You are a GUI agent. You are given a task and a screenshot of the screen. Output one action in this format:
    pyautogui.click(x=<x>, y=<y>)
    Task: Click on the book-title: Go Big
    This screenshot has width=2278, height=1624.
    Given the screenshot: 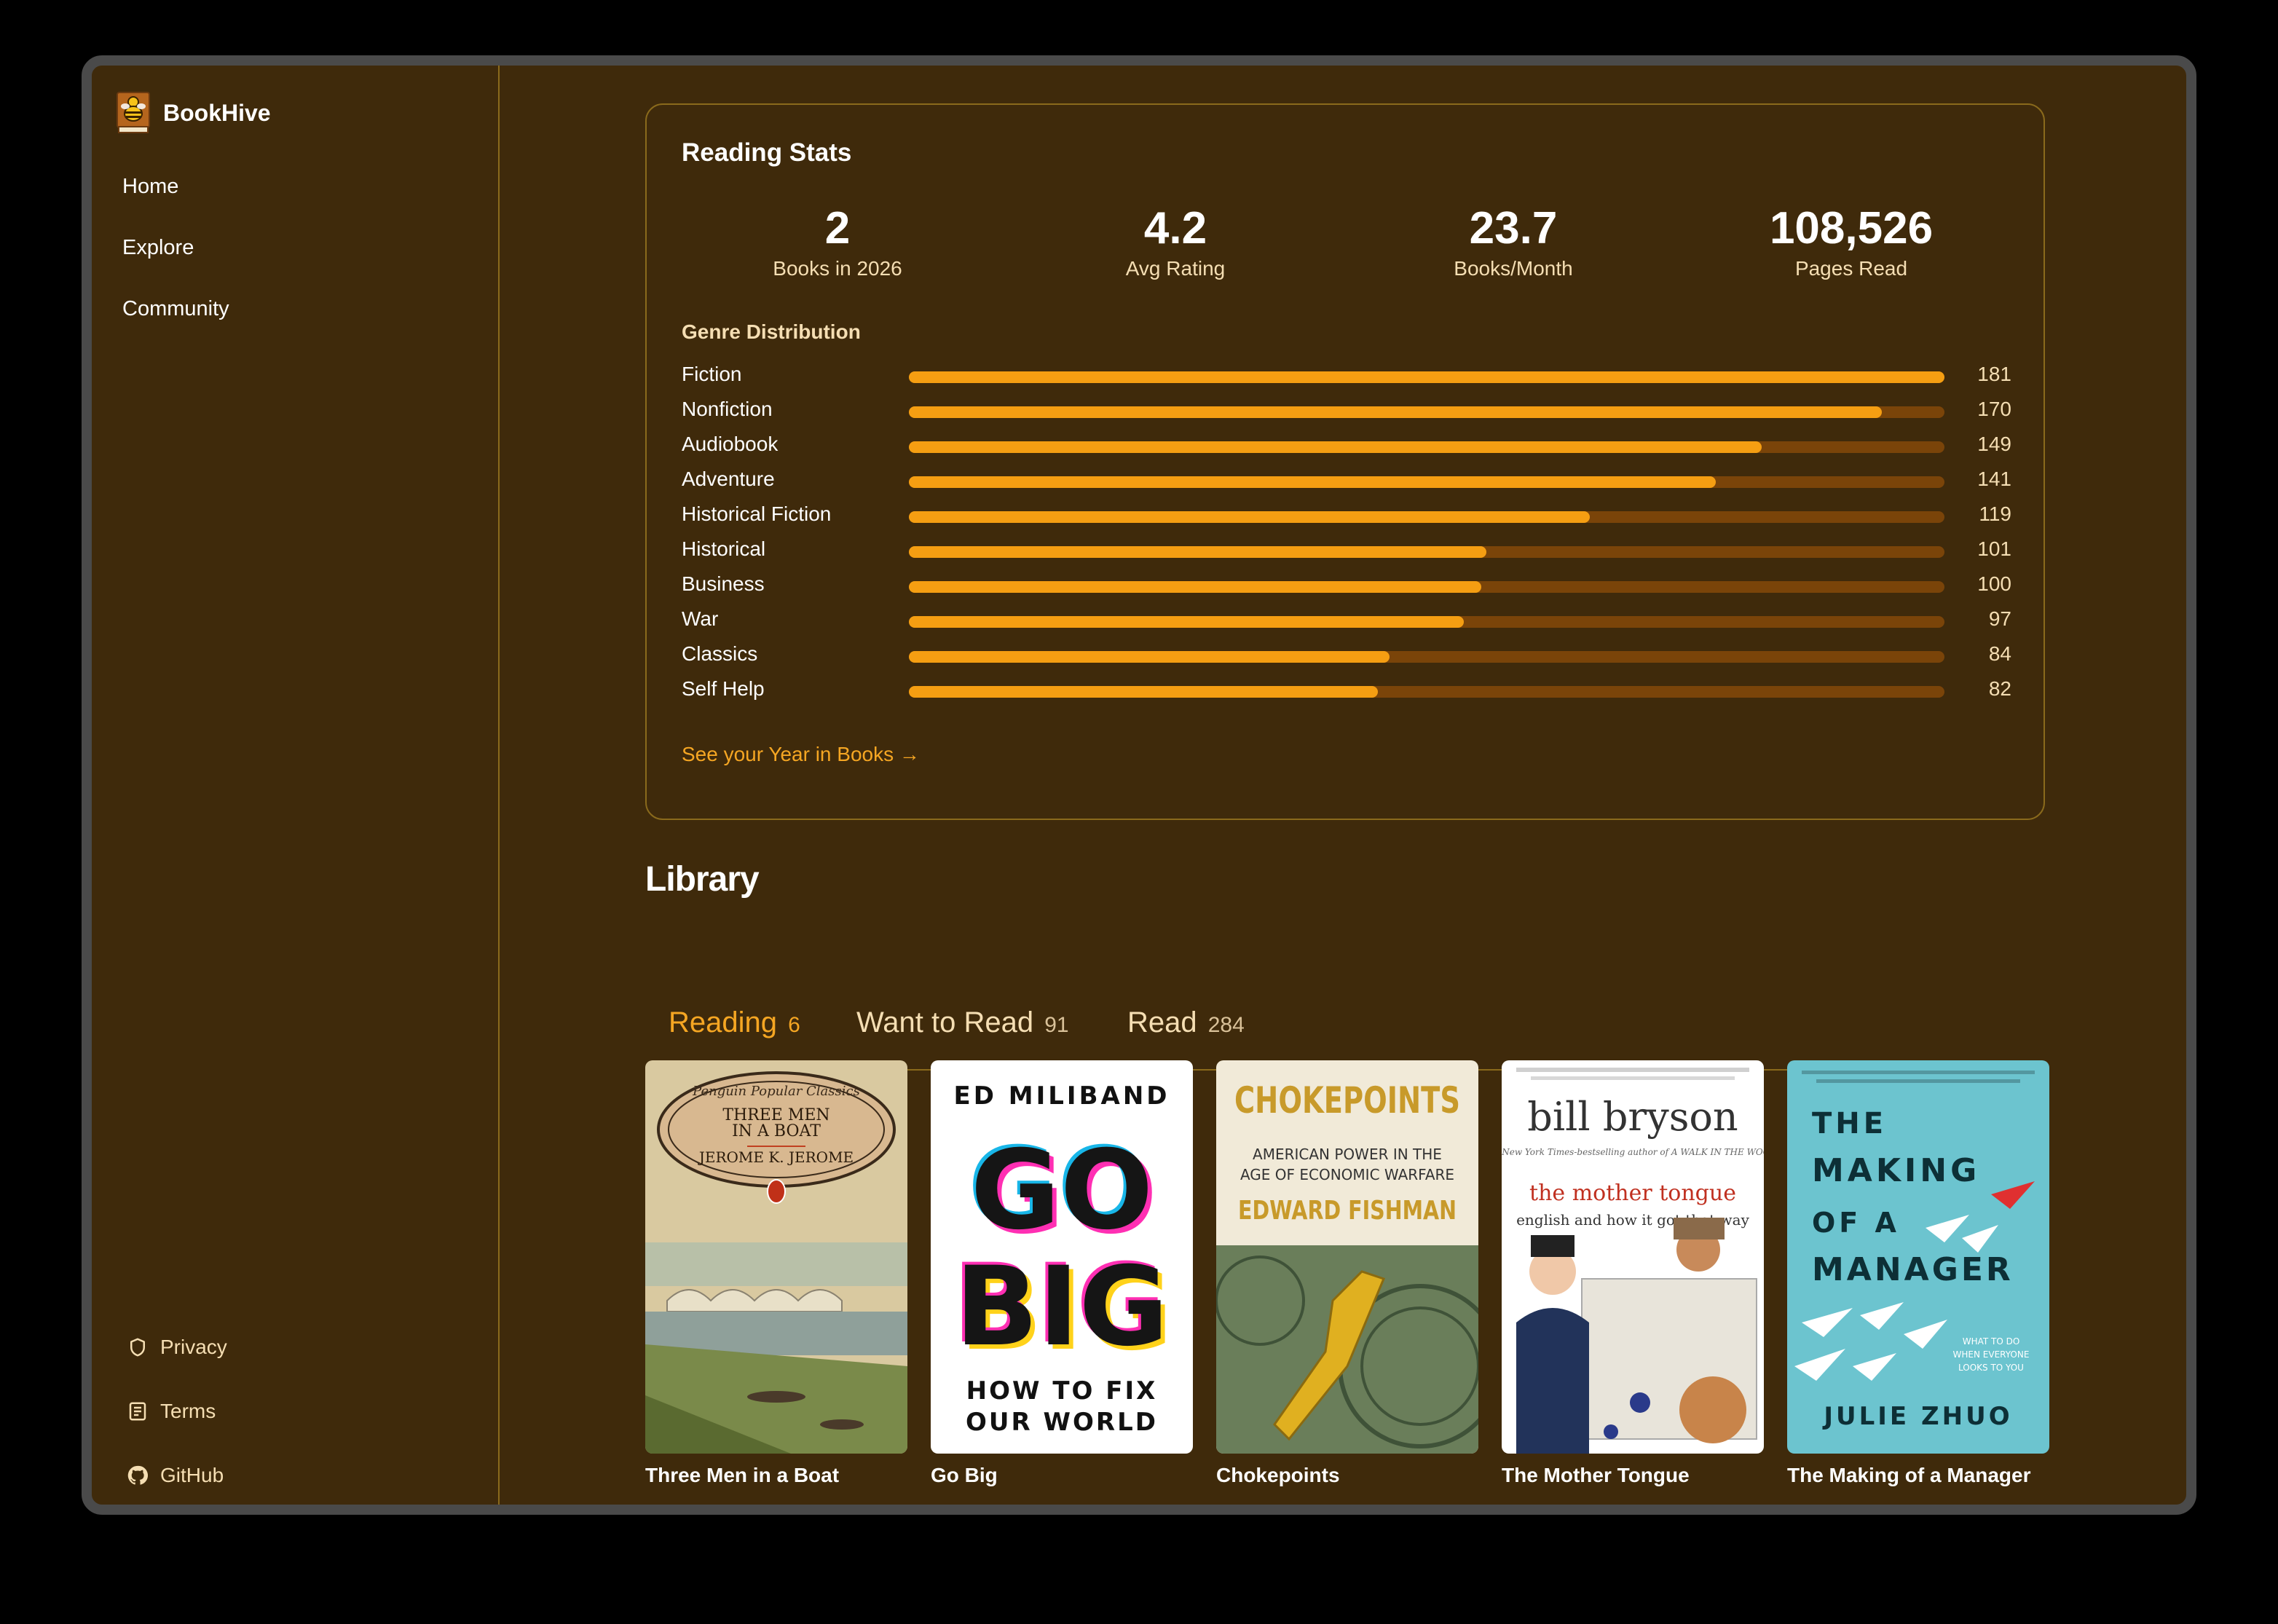 What is the action you would take?
    pyautogui.click(x=964, y=1475)
    